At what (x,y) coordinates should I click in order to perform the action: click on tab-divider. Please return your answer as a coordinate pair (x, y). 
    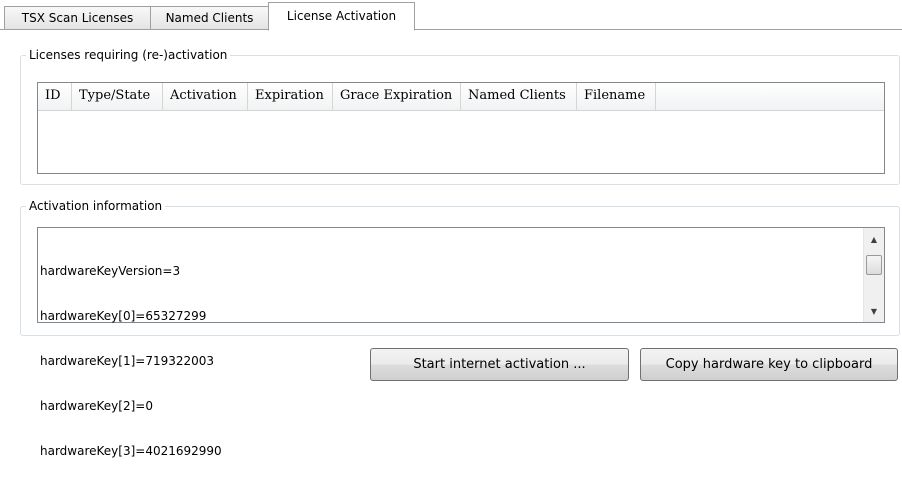
    Looking at the image, I should click on (451, 29).